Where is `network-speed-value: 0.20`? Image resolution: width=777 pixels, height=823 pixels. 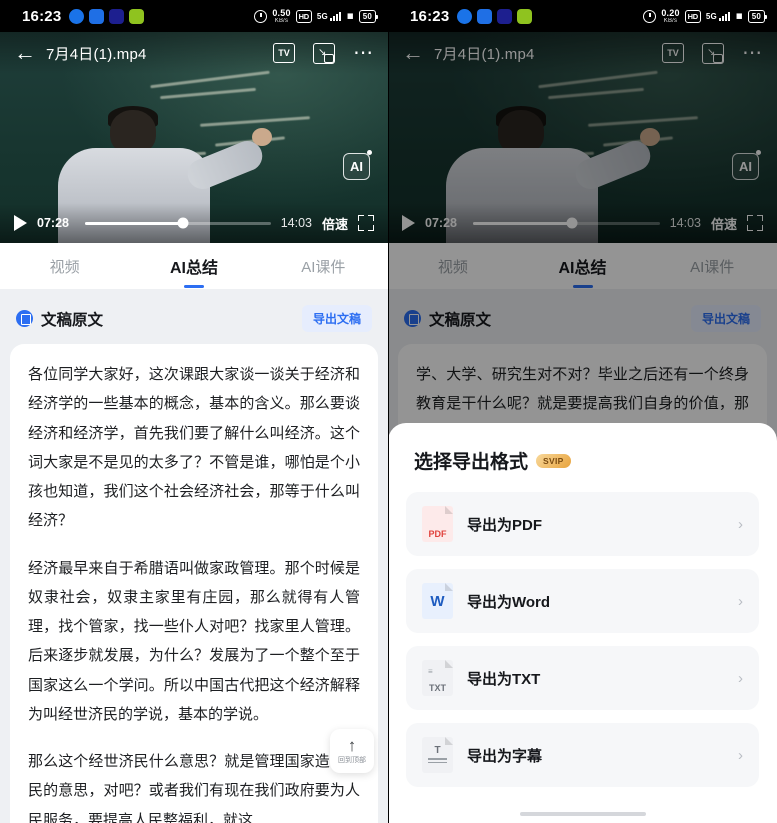
network-speed-value: 0.20 is located at coordinates (670, 12).